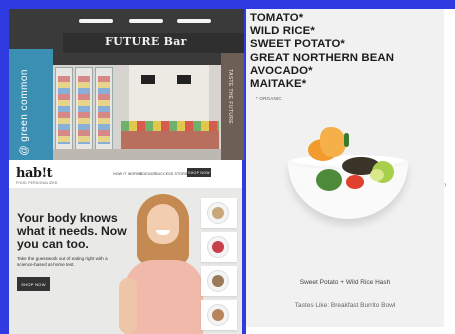  I want to click on hero-person-arm, so click(128, 306).